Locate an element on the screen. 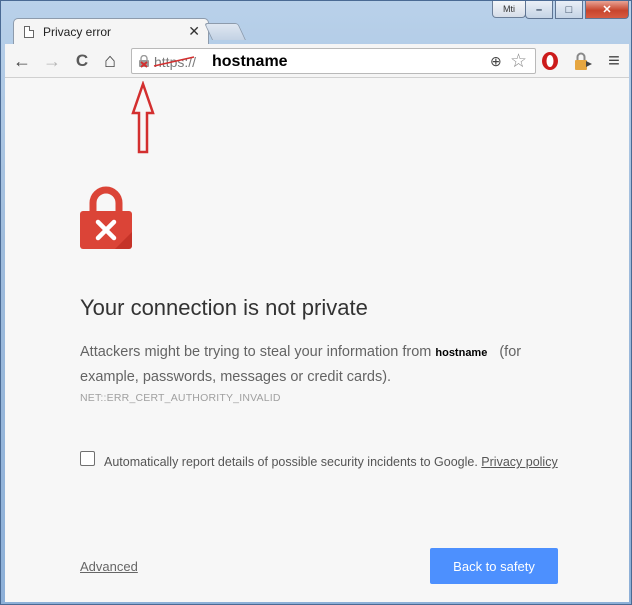 The width and height of the screenshot is (632, 605). user-badge: Mti is located at coordinates (509, 9).